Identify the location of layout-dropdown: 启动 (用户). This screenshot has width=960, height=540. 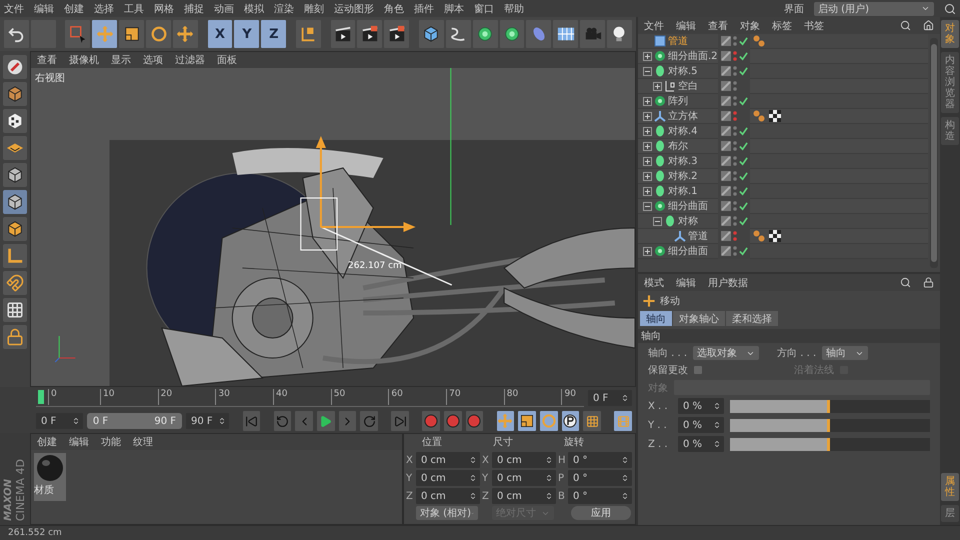
(874, 9).